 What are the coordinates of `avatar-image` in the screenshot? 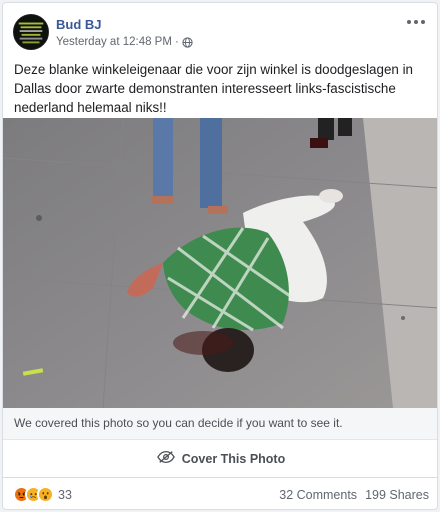 It's located at (31, 32).